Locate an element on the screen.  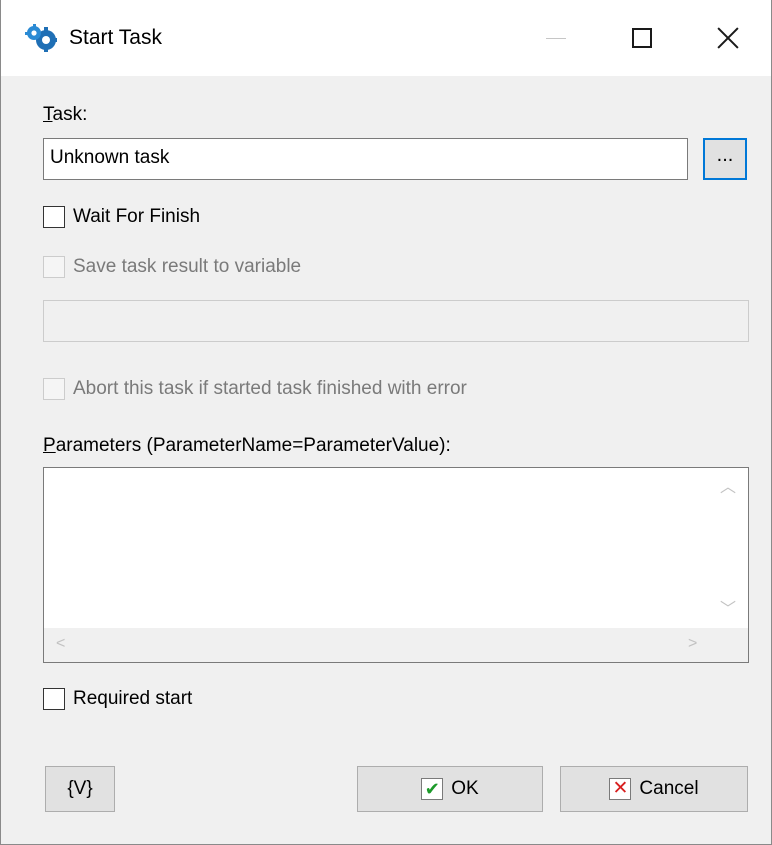
abort-on-error-box is located at coordinates (54, 389).